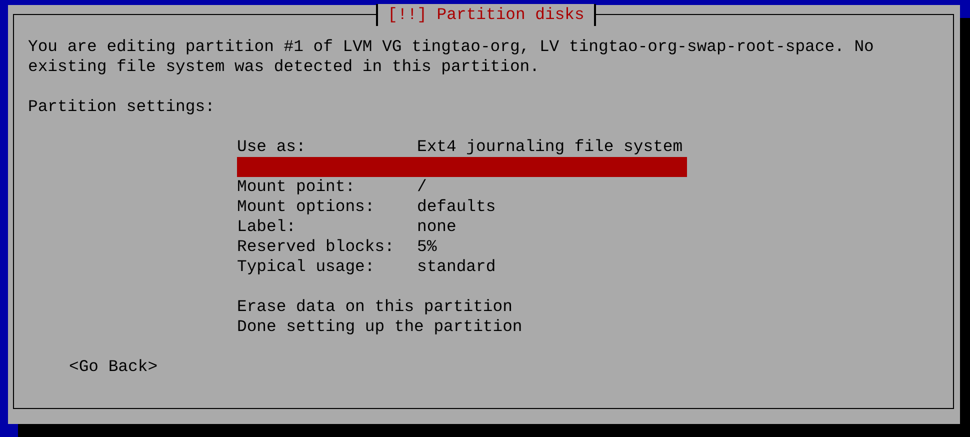 The height and width of the screenshot is (437, 970). What do you see at coordinates (462, 247) in the screenshot?
I see `menu-item: Reserved blocks: 5%` at bounding box center [462, 247].